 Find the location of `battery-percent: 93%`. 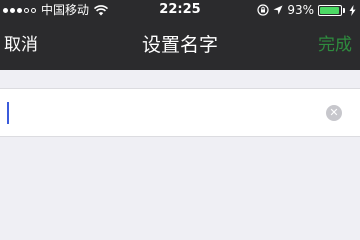

battery-percent: 93% is located at coordinates (300, 10).